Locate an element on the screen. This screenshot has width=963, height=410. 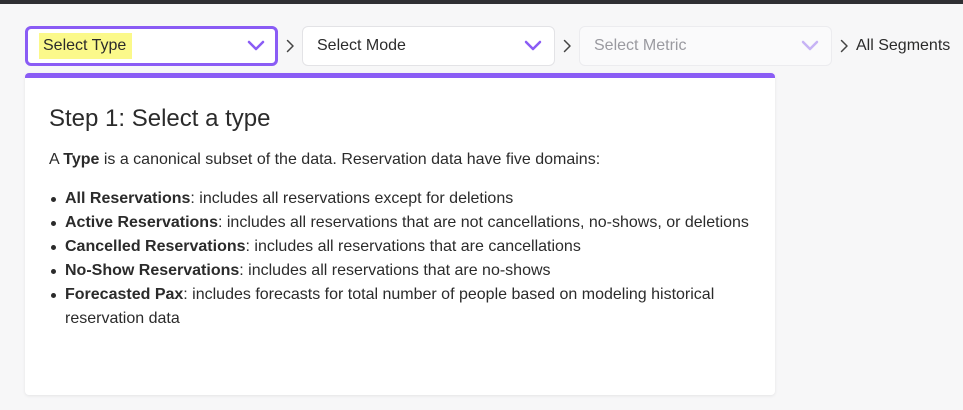
panel-title: Step 1: Select a type is located at coordinates (160, 118).